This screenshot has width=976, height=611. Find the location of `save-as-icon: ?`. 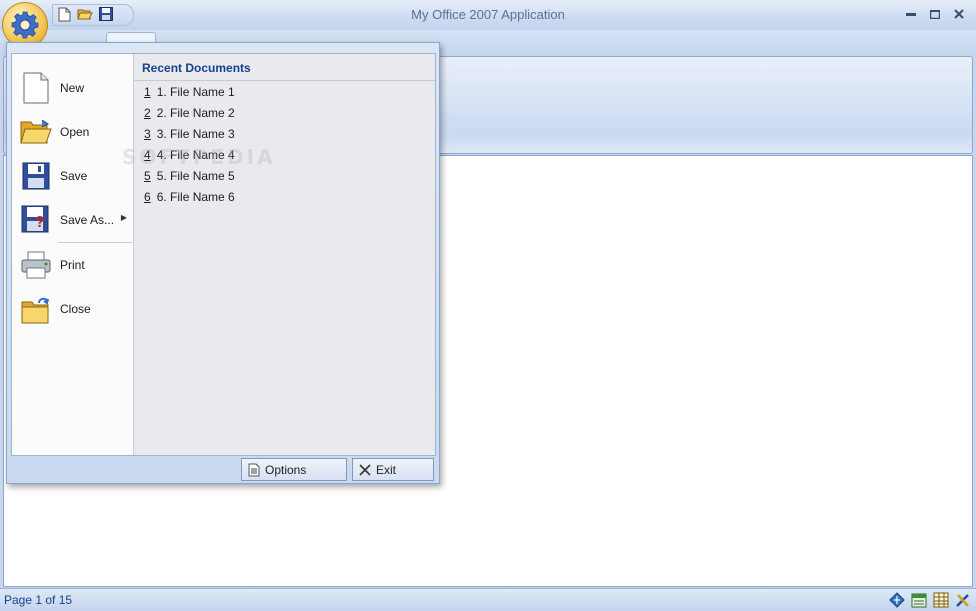

save-as-icon: ? is located at coordinates (36, 220).